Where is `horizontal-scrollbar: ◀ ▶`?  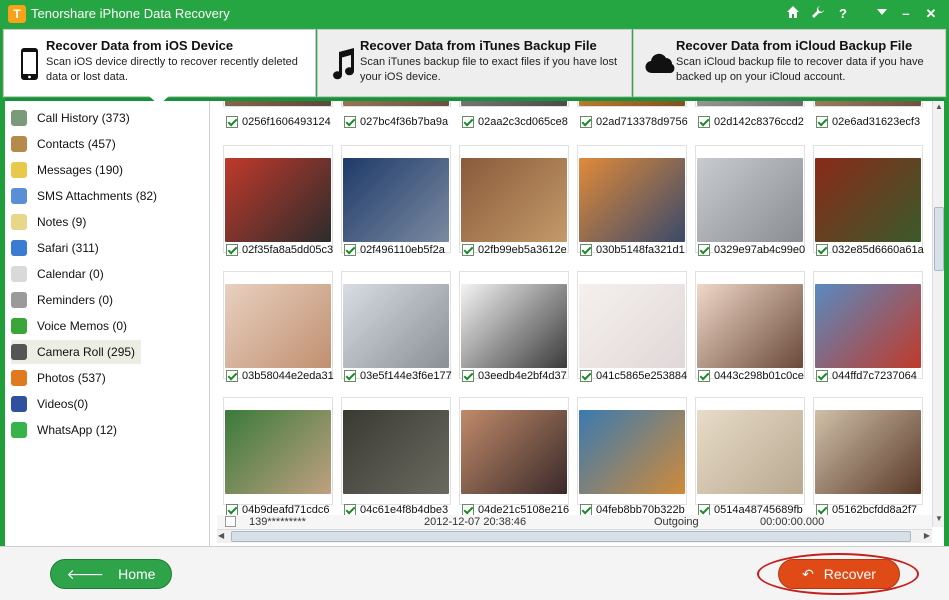 horizontal-scrollbar: ◀ ▶ is located at coordinates (574, 536).